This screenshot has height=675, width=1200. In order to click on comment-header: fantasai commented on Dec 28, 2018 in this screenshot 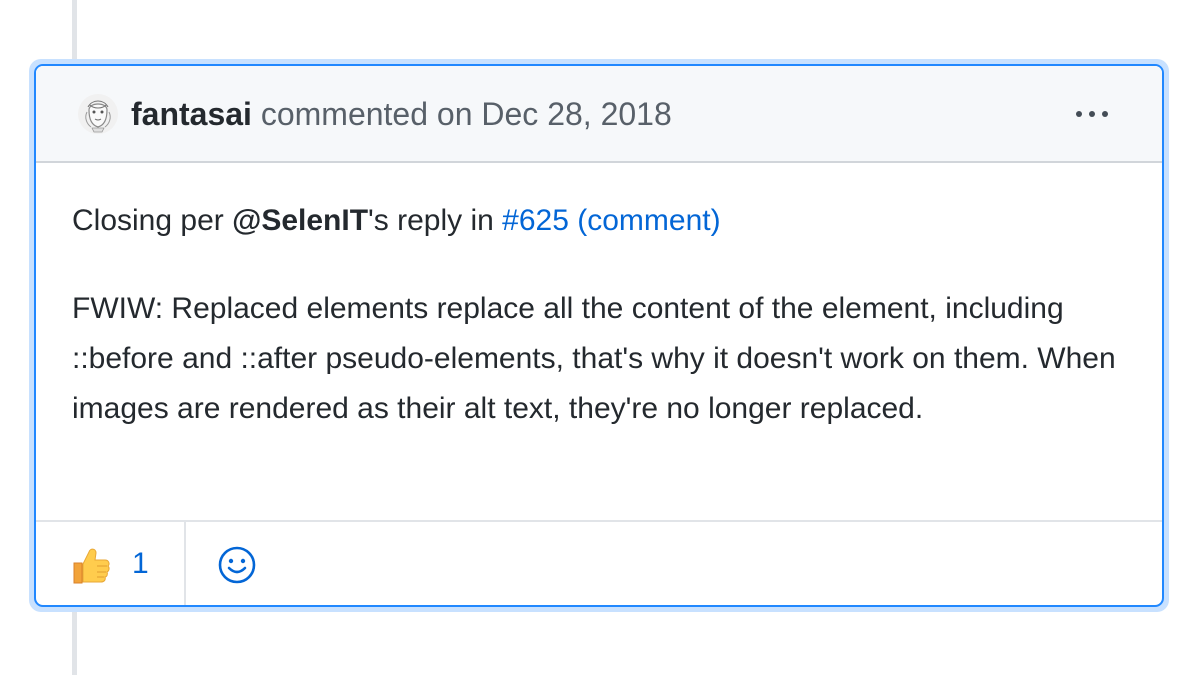, I will do `click(599, 114)`.